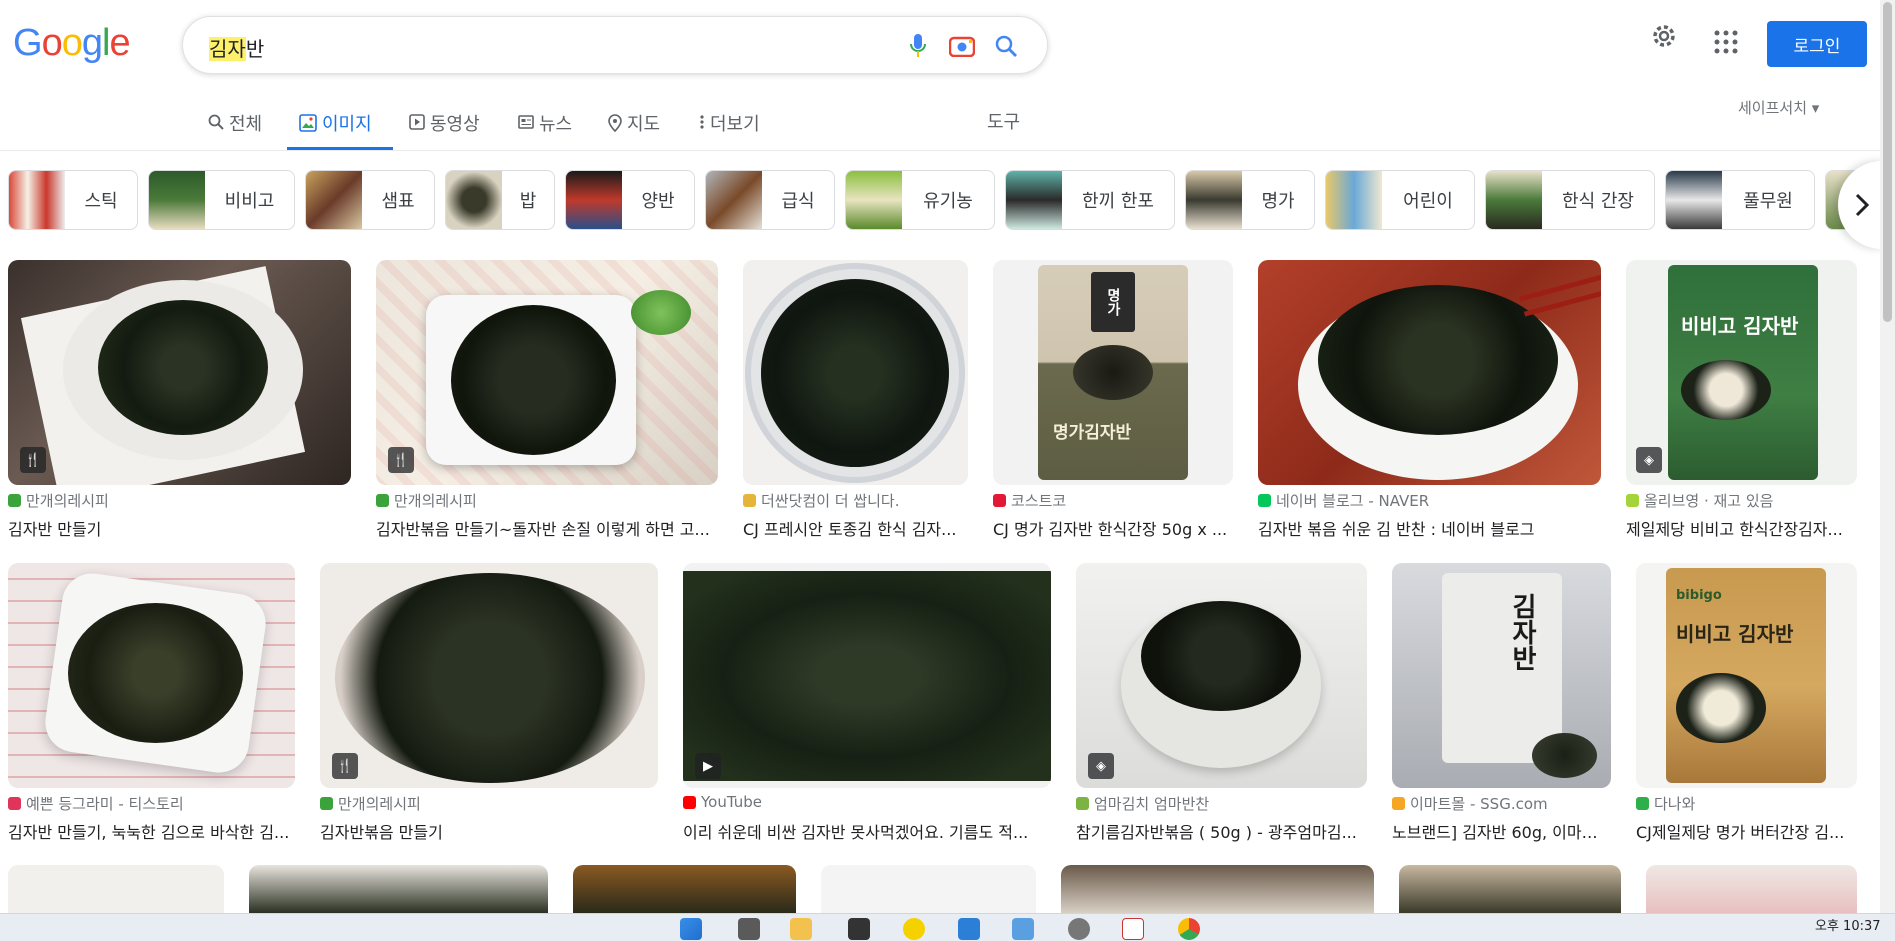  Describe the element at coordinates (1003, 121) in the screenshot. I see `tools-button: 도구` at that location.